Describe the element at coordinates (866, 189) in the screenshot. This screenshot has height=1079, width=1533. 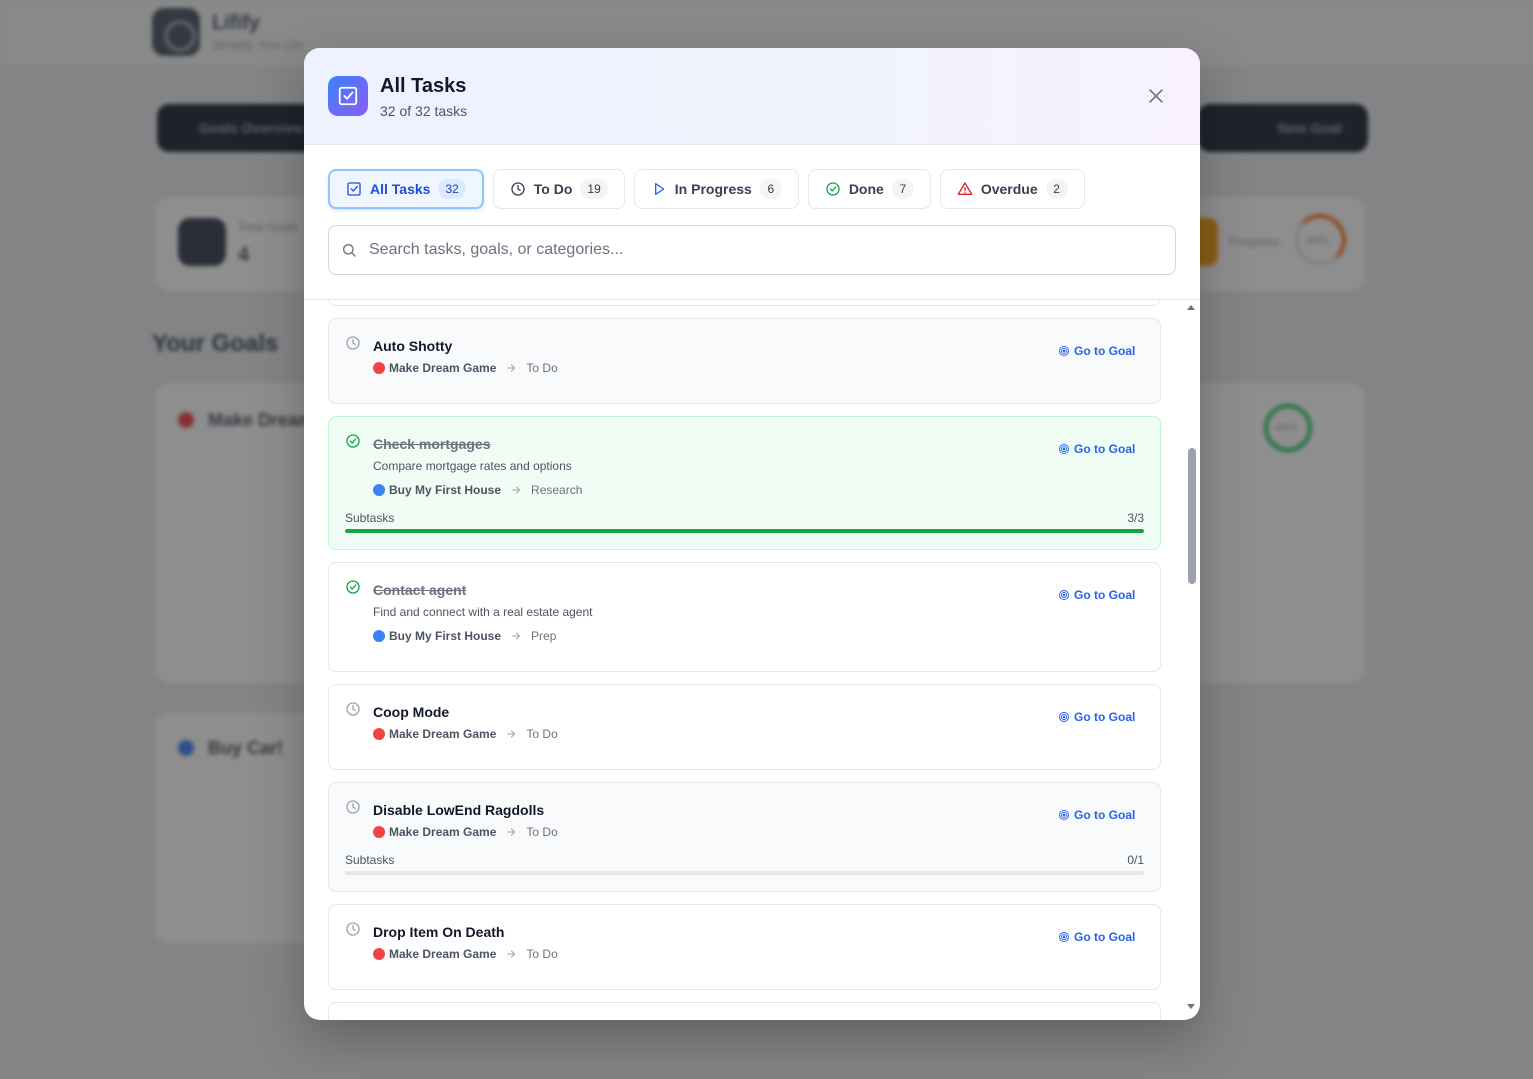
I see `tab-label: Done` at that location.